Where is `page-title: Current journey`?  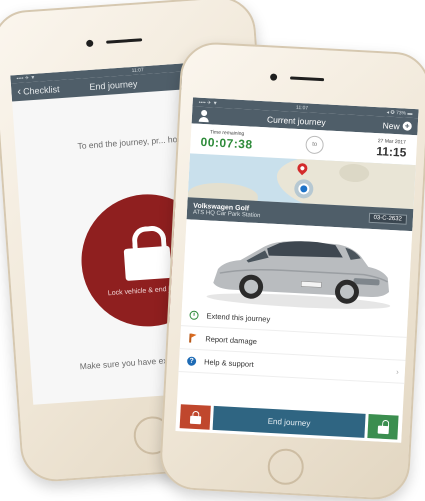 page-title: Current journey is located at coordinates (296, 120).